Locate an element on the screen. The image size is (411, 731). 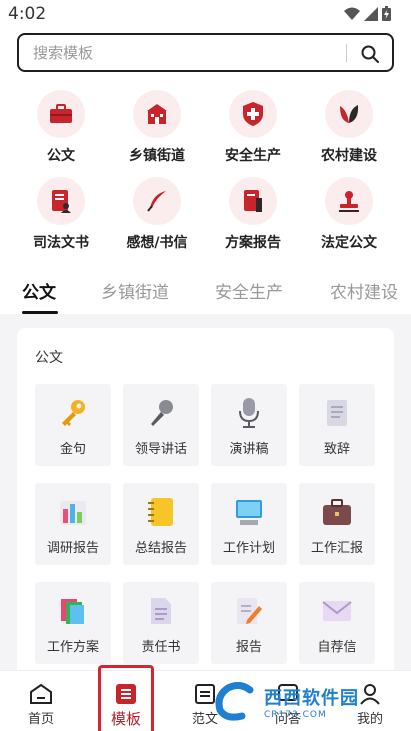
envelope-icon is located at coordinates (337, 611).